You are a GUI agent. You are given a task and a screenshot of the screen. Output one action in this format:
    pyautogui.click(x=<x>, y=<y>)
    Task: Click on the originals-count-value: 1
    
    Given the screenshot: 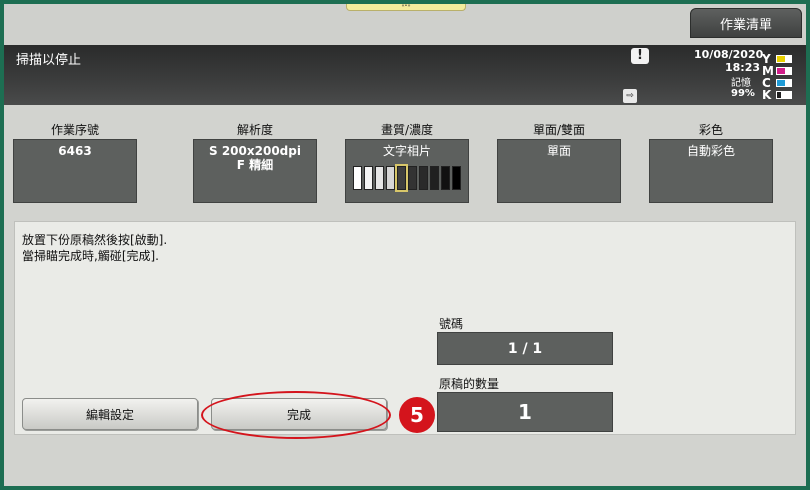 What is the action you would take?
    pyautogui.click(x=525, y=412)
    